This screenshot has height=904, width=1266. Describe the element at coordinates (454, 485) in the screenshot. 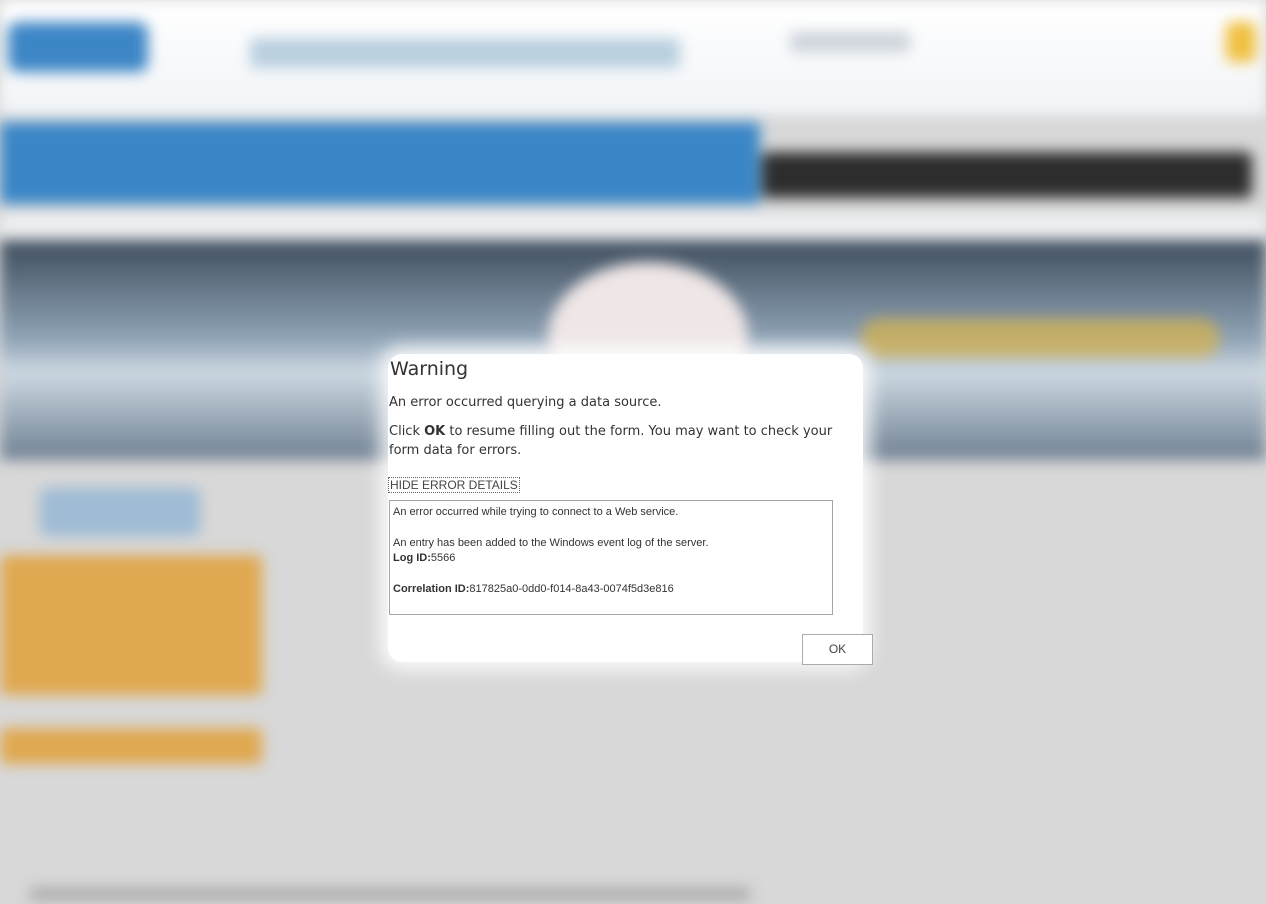

I see `hide-error-details-link: HIDE ERROR DETAILS` at that location.